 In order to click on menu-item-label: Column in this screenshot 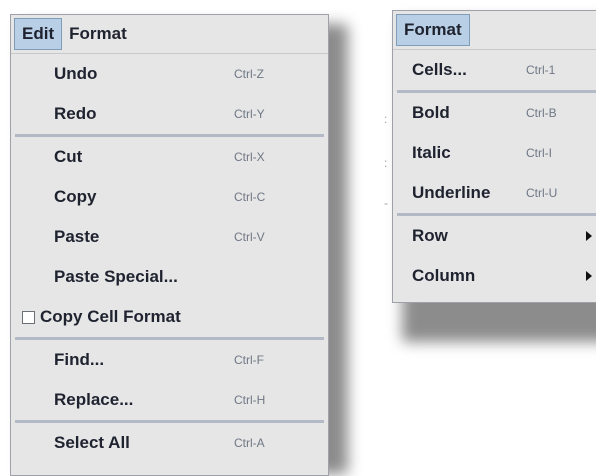, I will do `click(444, 275)`.